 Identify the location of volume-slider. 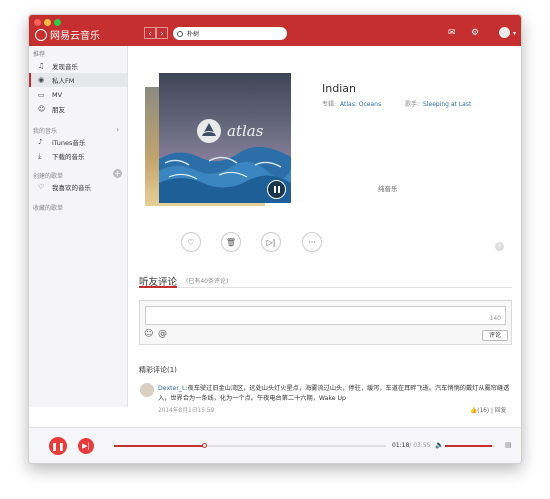
(470, 446).